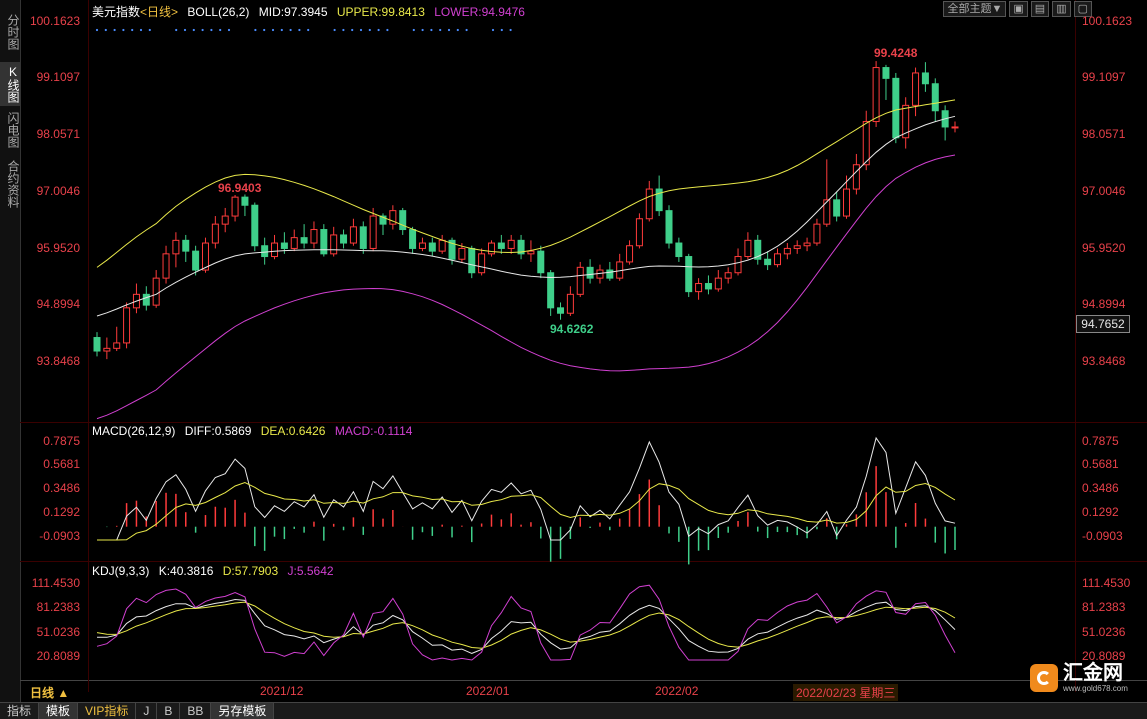  I want to click on tab-save-template: 另存模板, so click(243, 711).